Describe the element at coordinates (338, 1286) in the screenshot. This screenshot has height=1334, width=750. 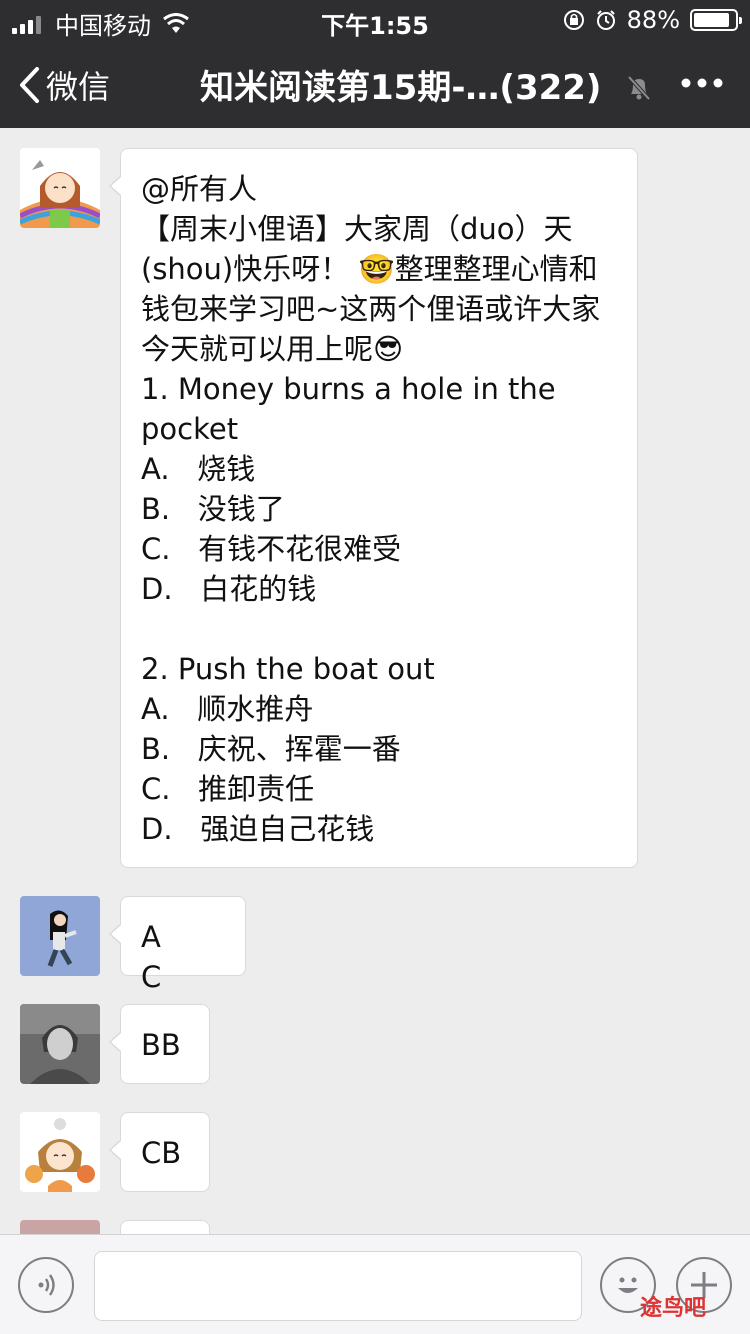
I see `message-input` at that location.